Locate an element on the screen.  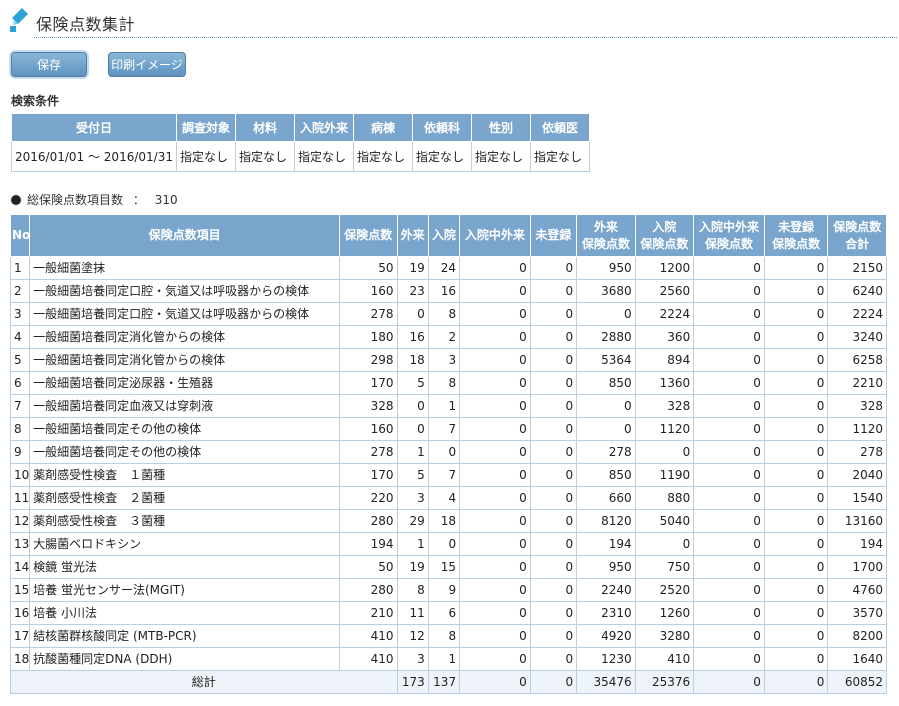
cell-outpatient-points: 850 is located at coordinates (606, 475).